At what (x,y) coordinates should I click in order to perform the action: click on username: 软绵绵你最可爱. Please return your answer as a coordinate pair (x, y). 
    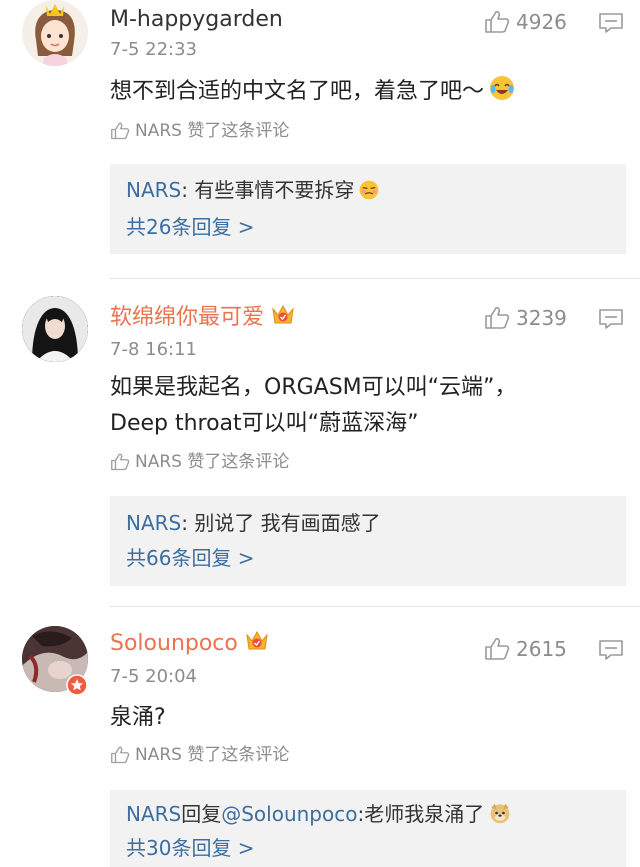
    Looking at the image, I should click on (203, 318).